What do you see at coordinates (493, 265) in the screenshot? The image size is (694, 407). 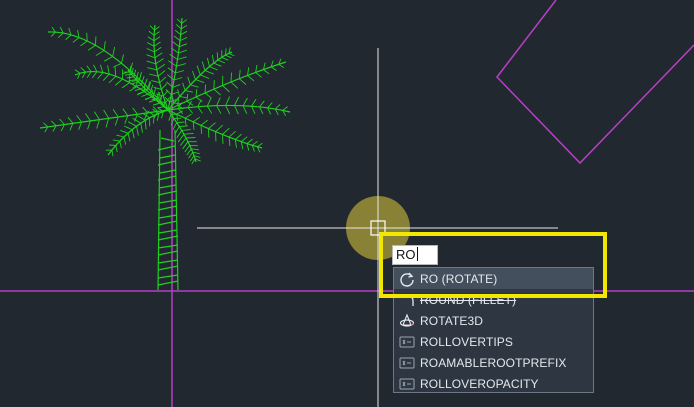 I see `yellow-highlight-annotation` at bounding box center [493, 265].